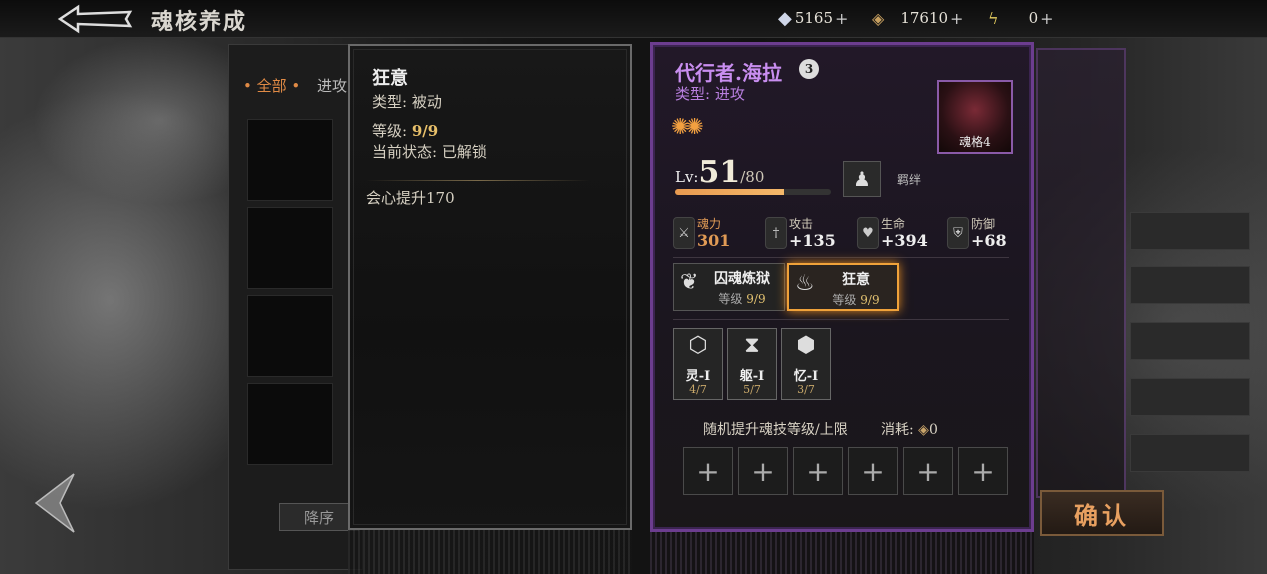 The image size is (1267, 574). Describe the element at coordinates (1102, 513) in the screenshot. I see `confirm-button: 确认` at that location.